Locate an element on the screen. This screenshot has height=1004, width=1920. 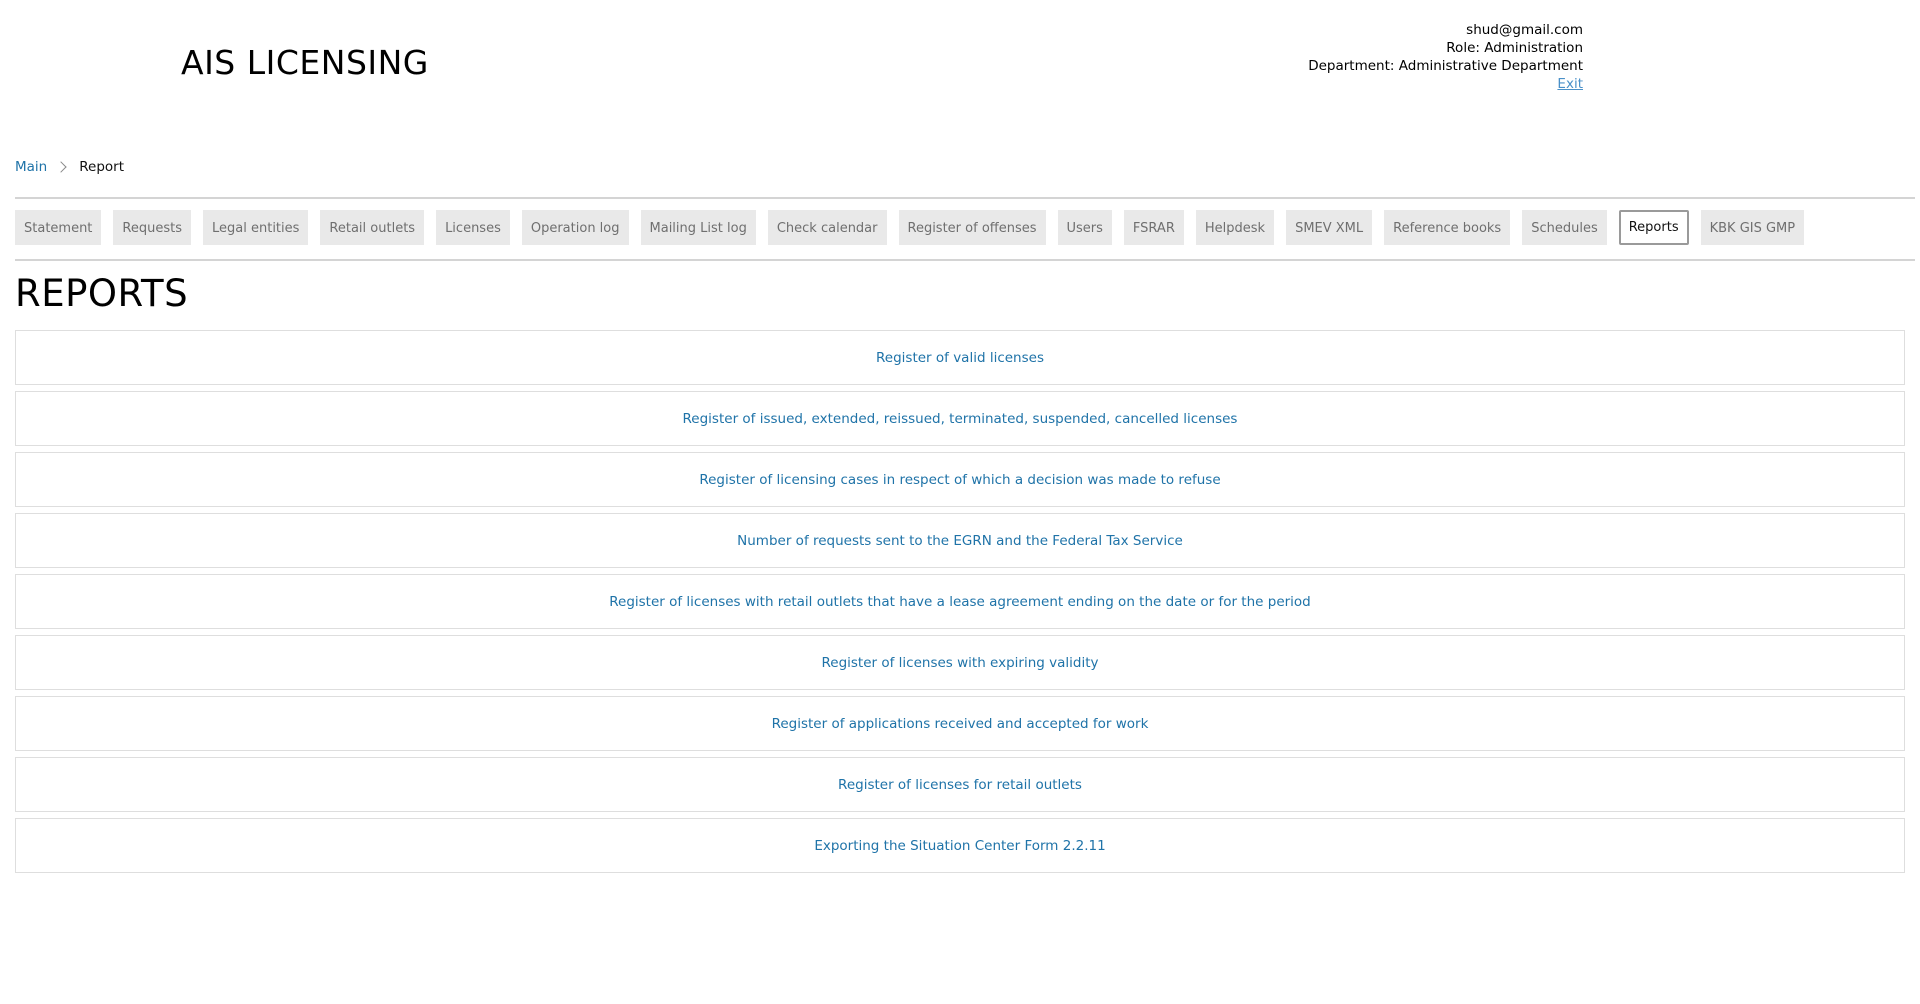
tab-helpdesk: Helpdesk is located at coordinates (1235, 227).